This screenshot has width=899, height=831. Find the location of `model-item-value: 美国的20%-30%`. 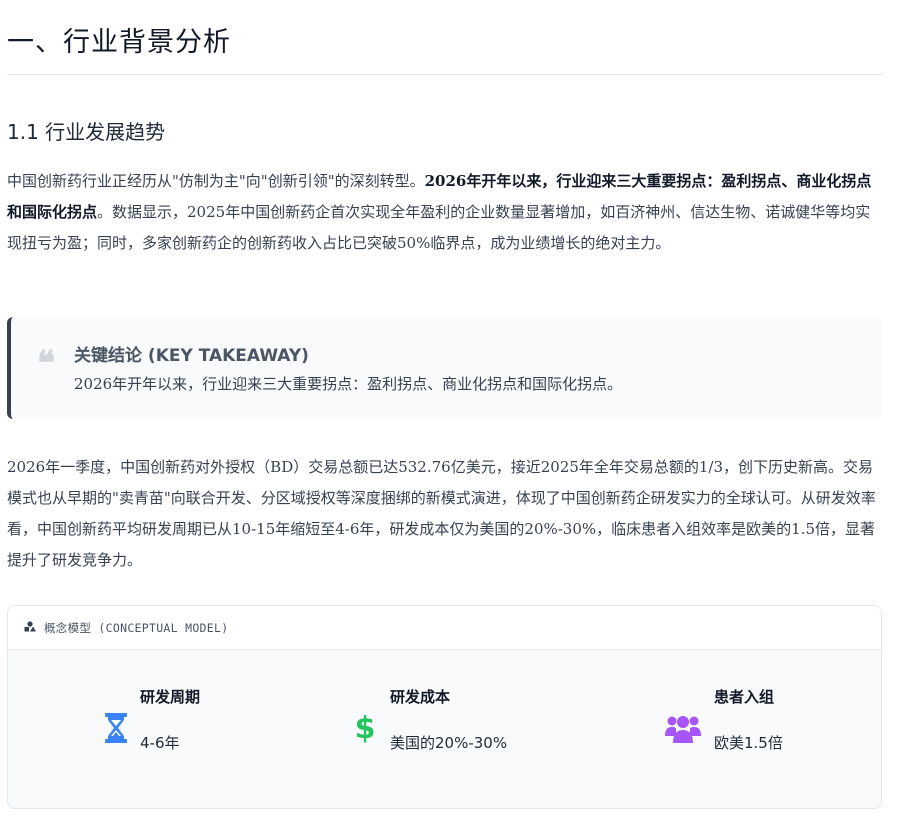

model-item-value: 美国的20%-30% is located at coordinates (449, 743).